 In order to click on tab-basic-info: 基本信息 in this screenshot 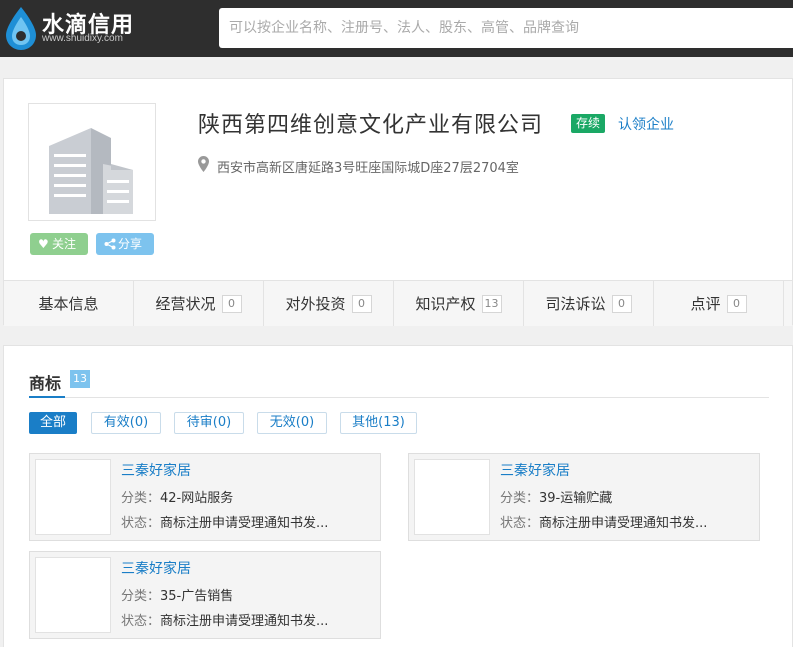, I will do `click(69, 303)`.